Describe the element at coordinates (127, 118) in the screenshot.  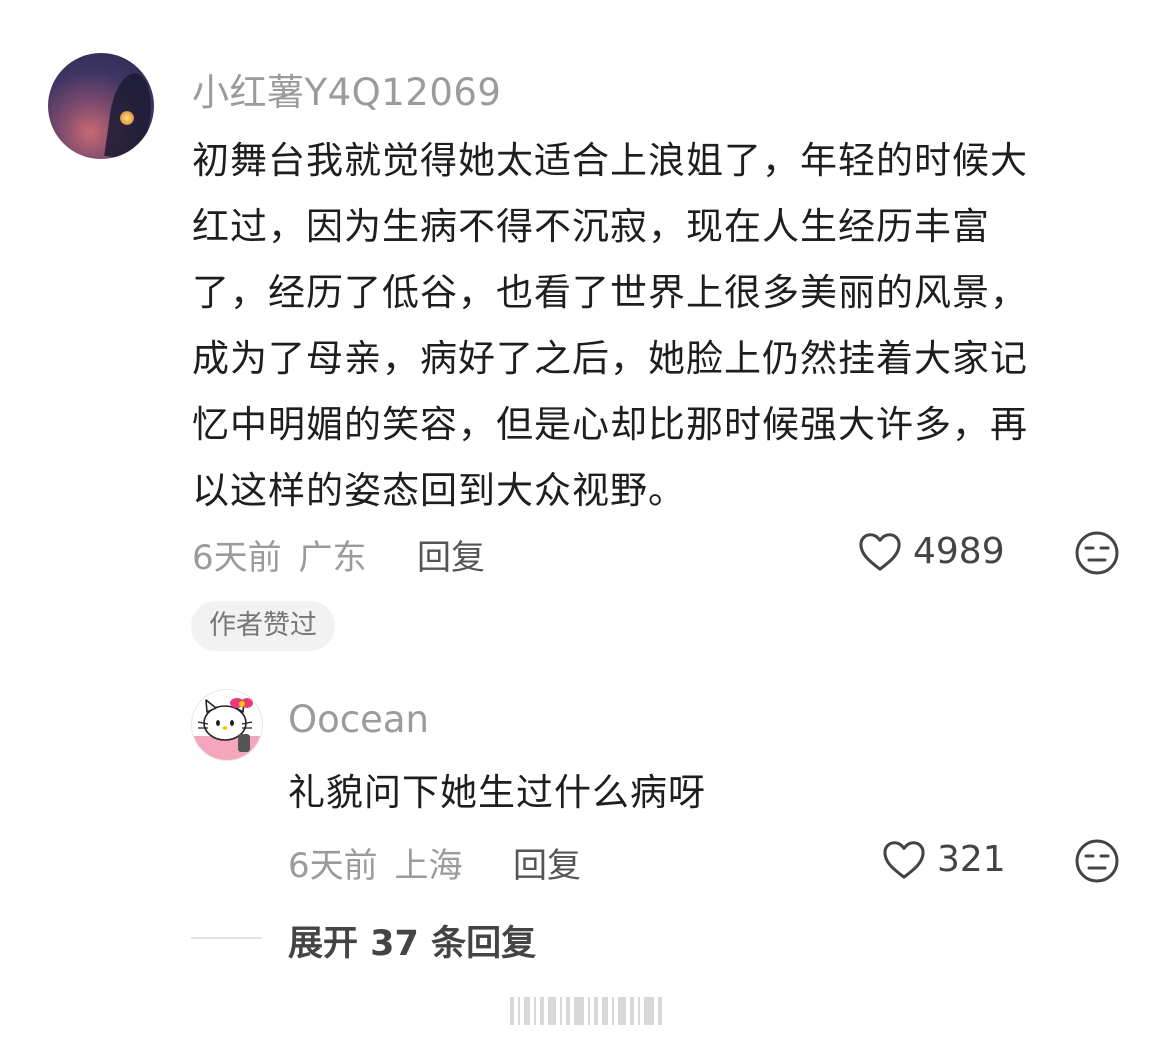
I see `avatar-light` at that location.